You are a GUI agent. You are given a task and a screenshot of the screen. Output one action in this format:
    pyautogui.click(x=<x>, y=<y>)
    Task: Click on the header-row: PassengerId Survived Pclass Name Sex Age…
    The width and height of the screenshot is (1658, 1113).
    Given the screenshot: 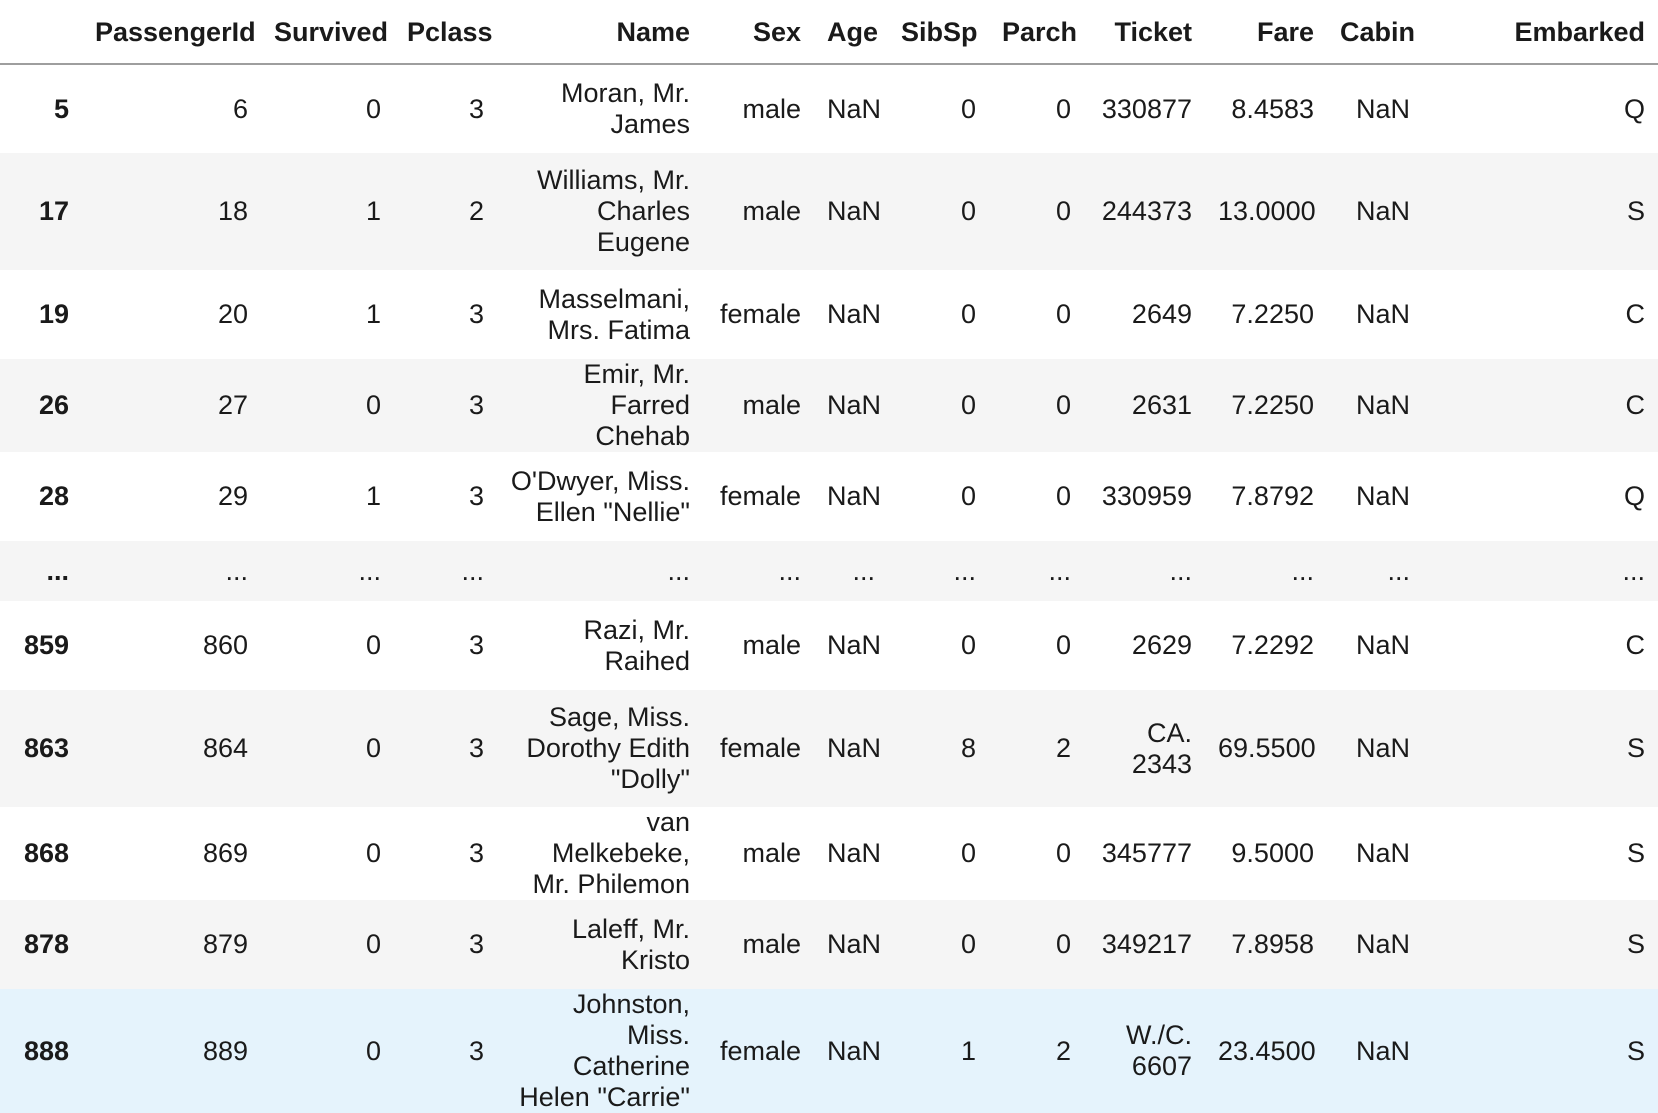 What is the action you would take?
    pyautogui.click(x=829, y=33)
    